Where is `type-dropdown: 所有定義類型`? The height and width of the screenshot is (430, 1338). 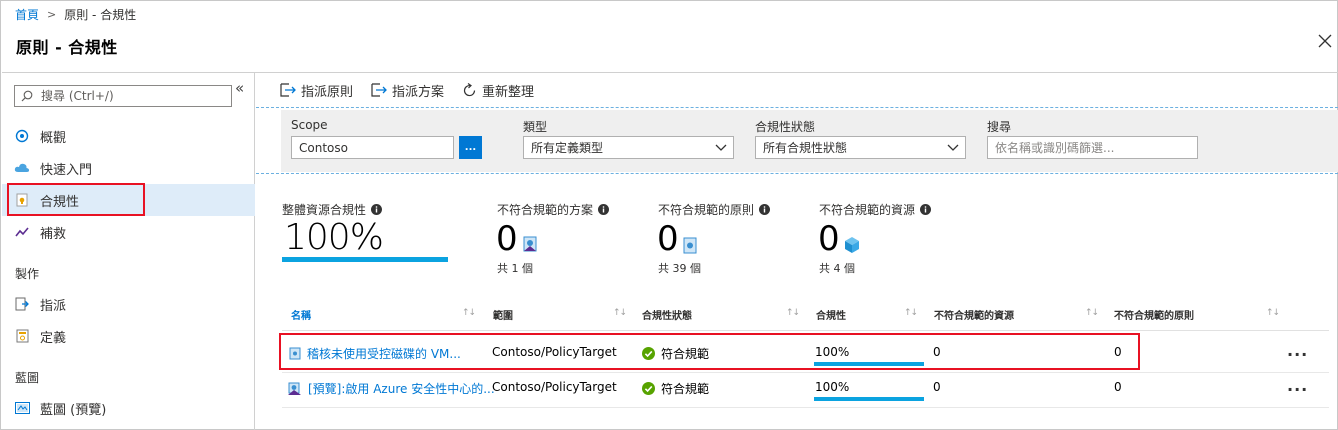
type-dropdown: 所有定義類型 is located at coordinates (628, 147).